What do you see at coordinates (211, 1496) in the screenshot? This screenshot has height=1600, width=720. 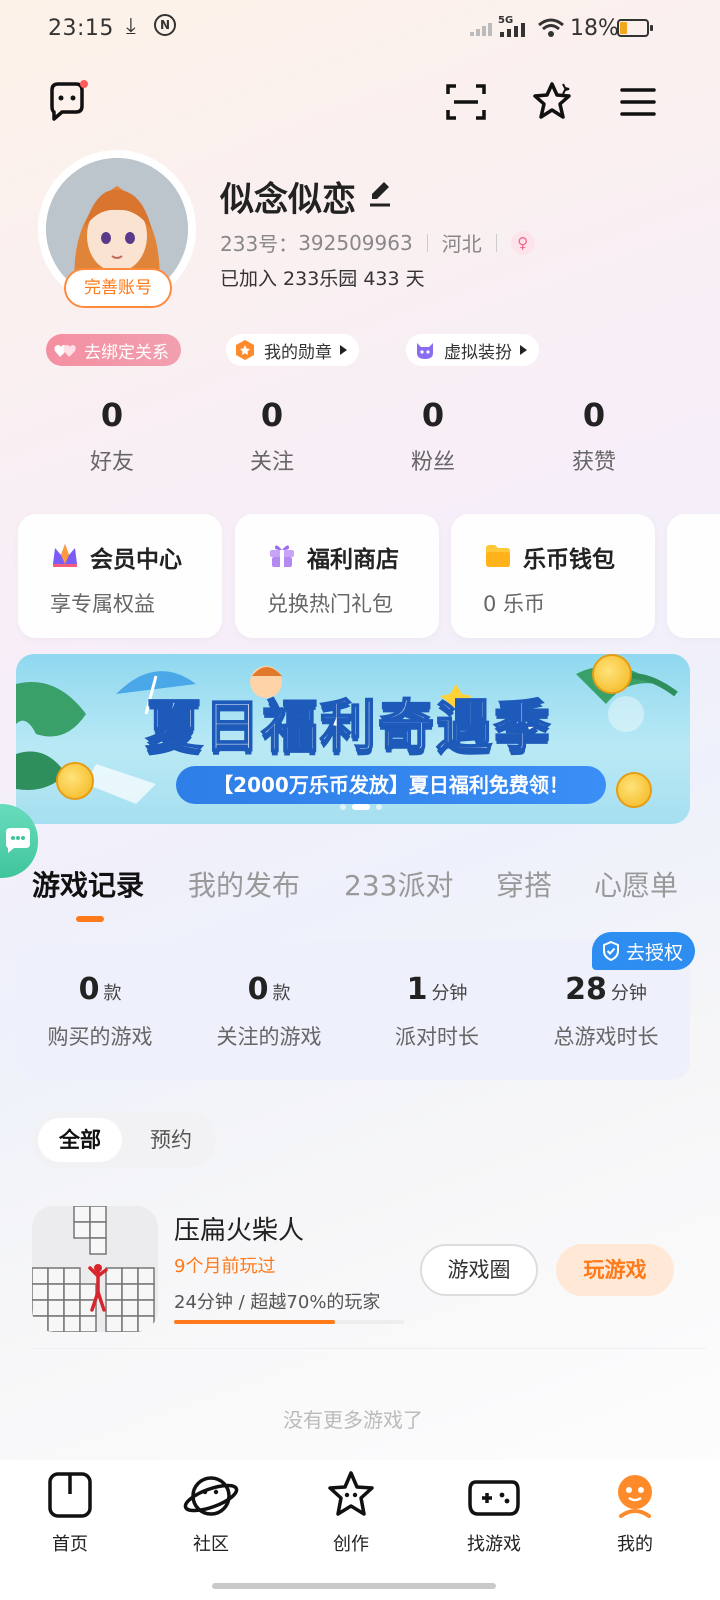 I see `planet-icon` at bounding box center [211, 1496].